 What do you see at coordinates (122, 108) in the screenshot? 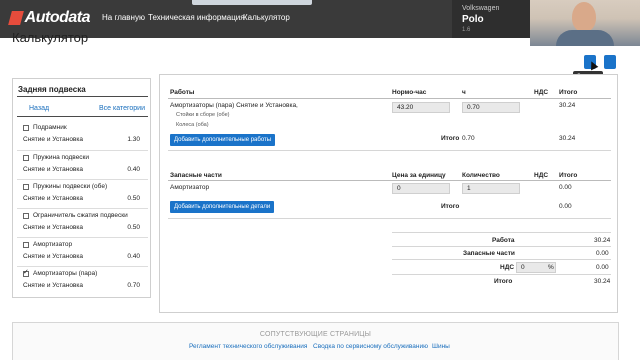
I see `all-categories-link: Все категории` at bounding box center [122, 108].